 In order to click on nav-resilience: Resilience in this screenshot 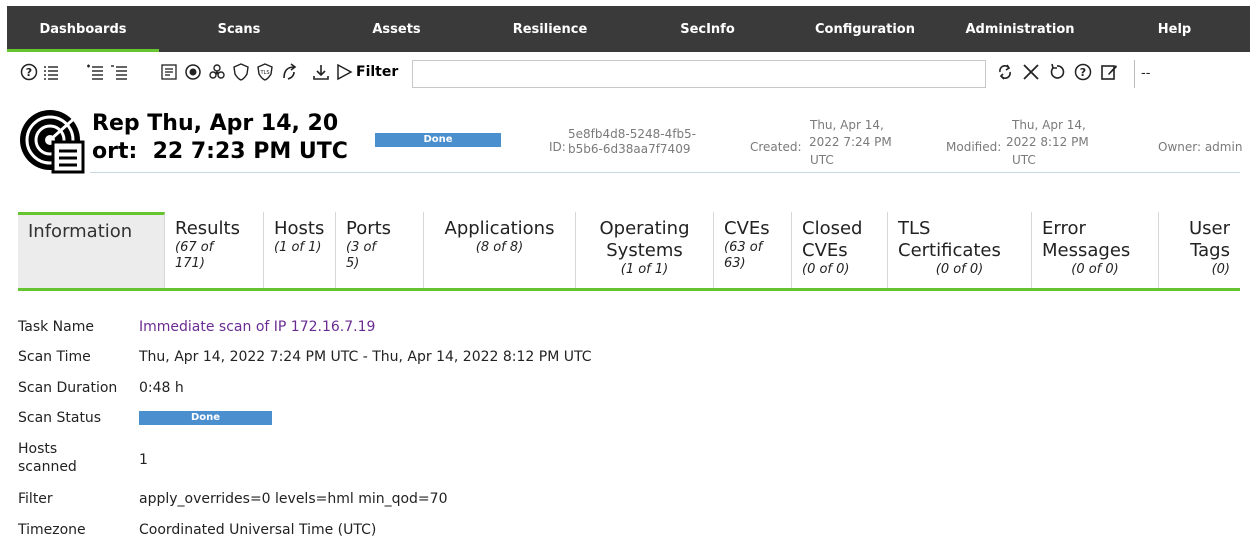, I will do `click(550, 29)`.